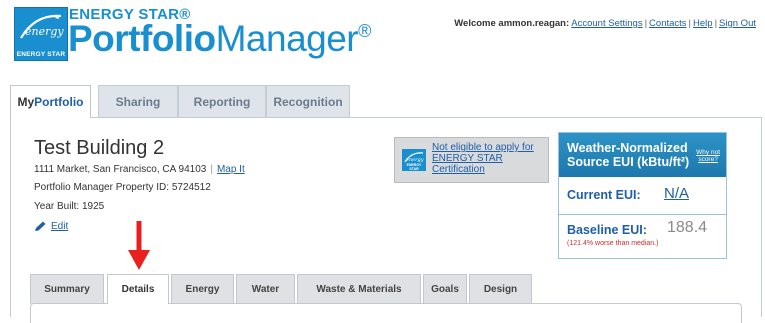 Image resolution: width=765 pixels, height=323 pixels. I want to click on tab-goals: Goals, so click(445, 289).